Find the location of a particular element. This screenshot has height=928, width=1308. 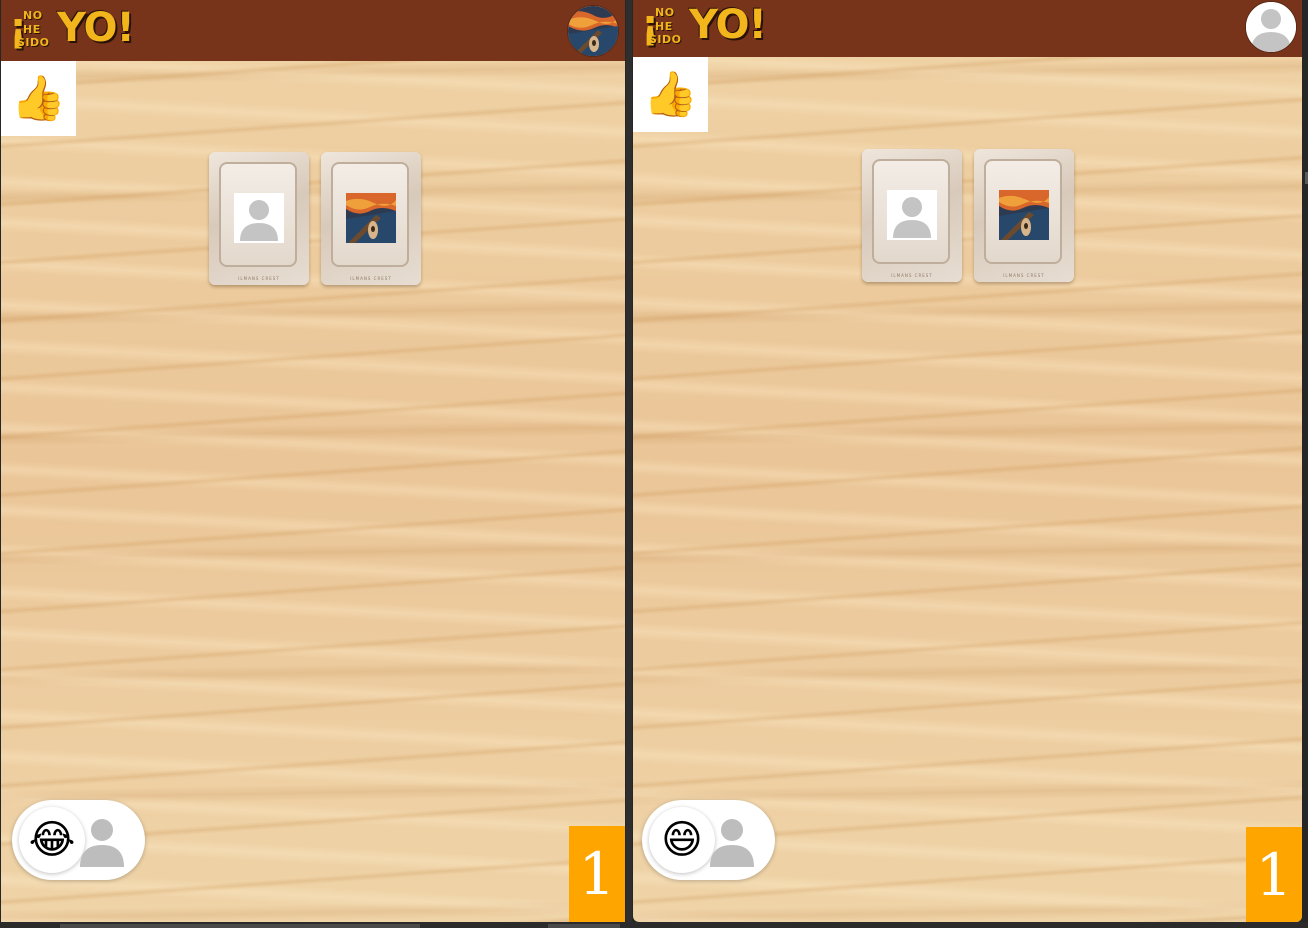

grinning-face-emoji-icon: 😄 is located at coordinates (682, 840).